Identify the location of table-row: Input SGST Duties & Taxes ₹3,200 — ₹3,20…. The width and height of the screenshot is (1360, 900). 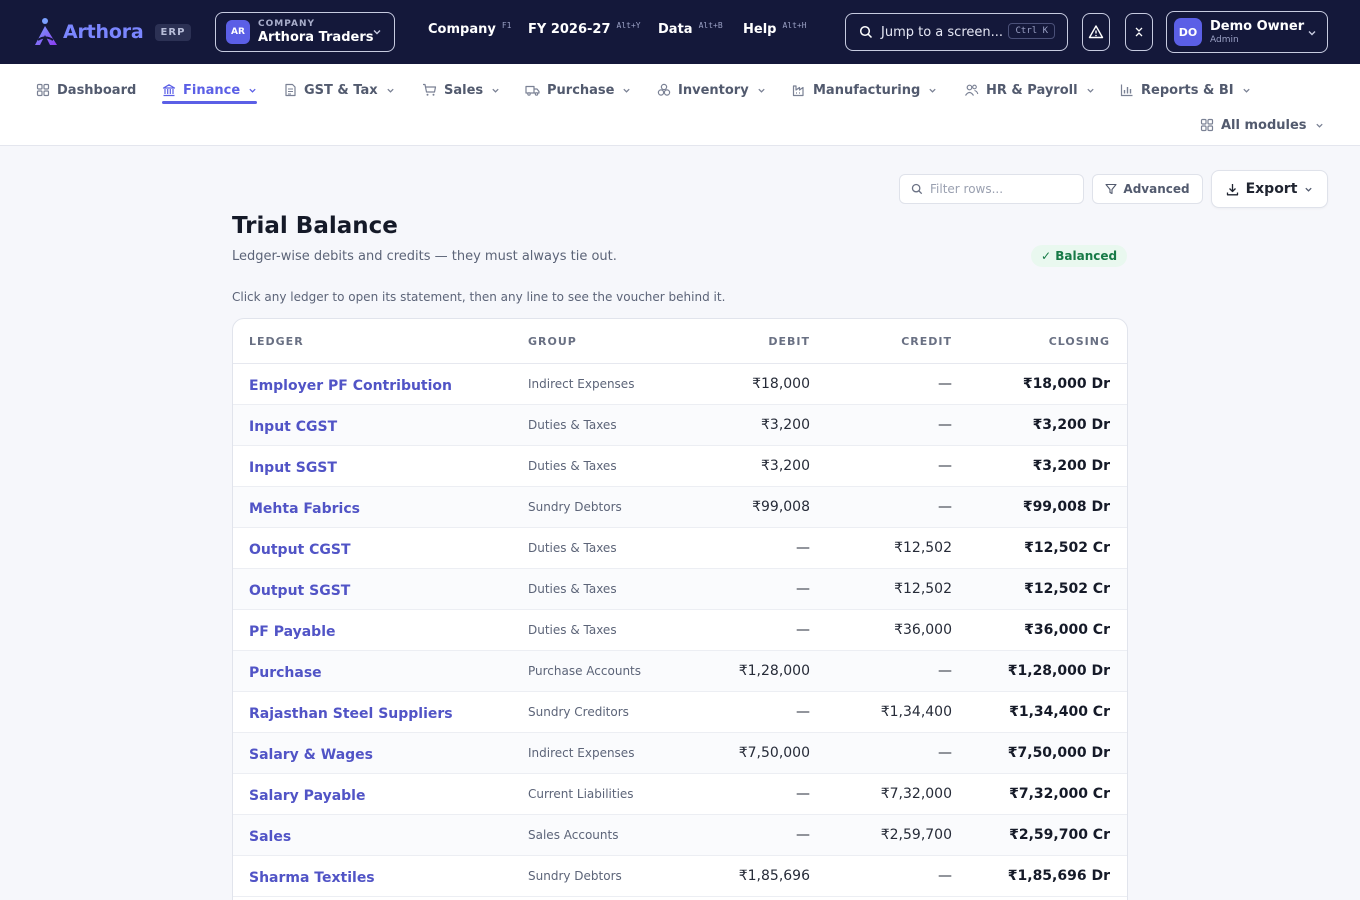
(680, 466).